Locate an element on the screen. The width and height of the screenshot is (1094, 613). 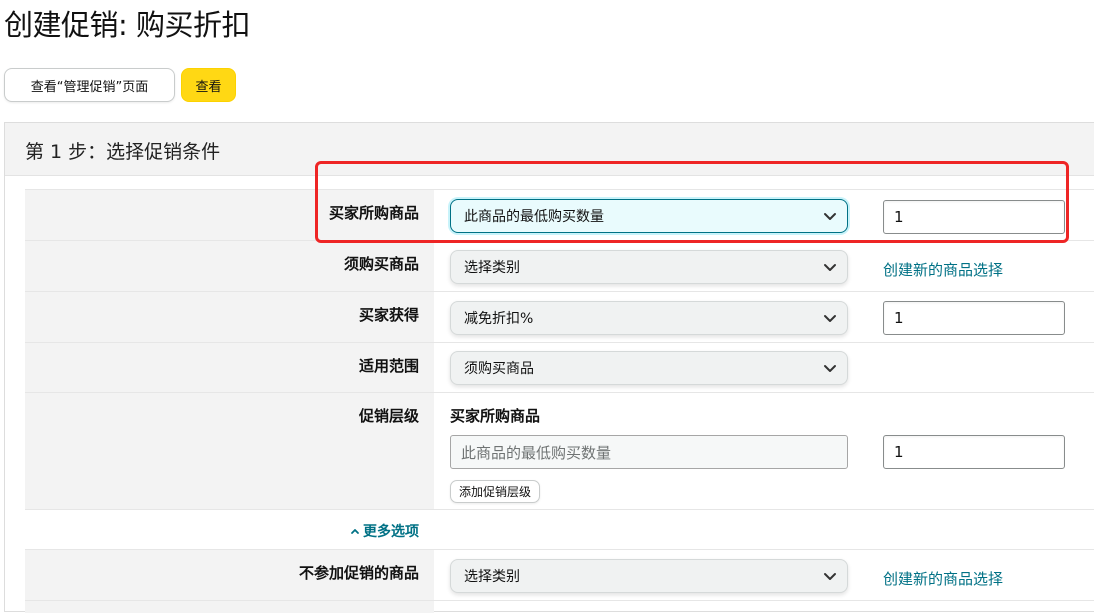
buyer-gets-select: 减免折扣% is located at coordinates (649, 318).